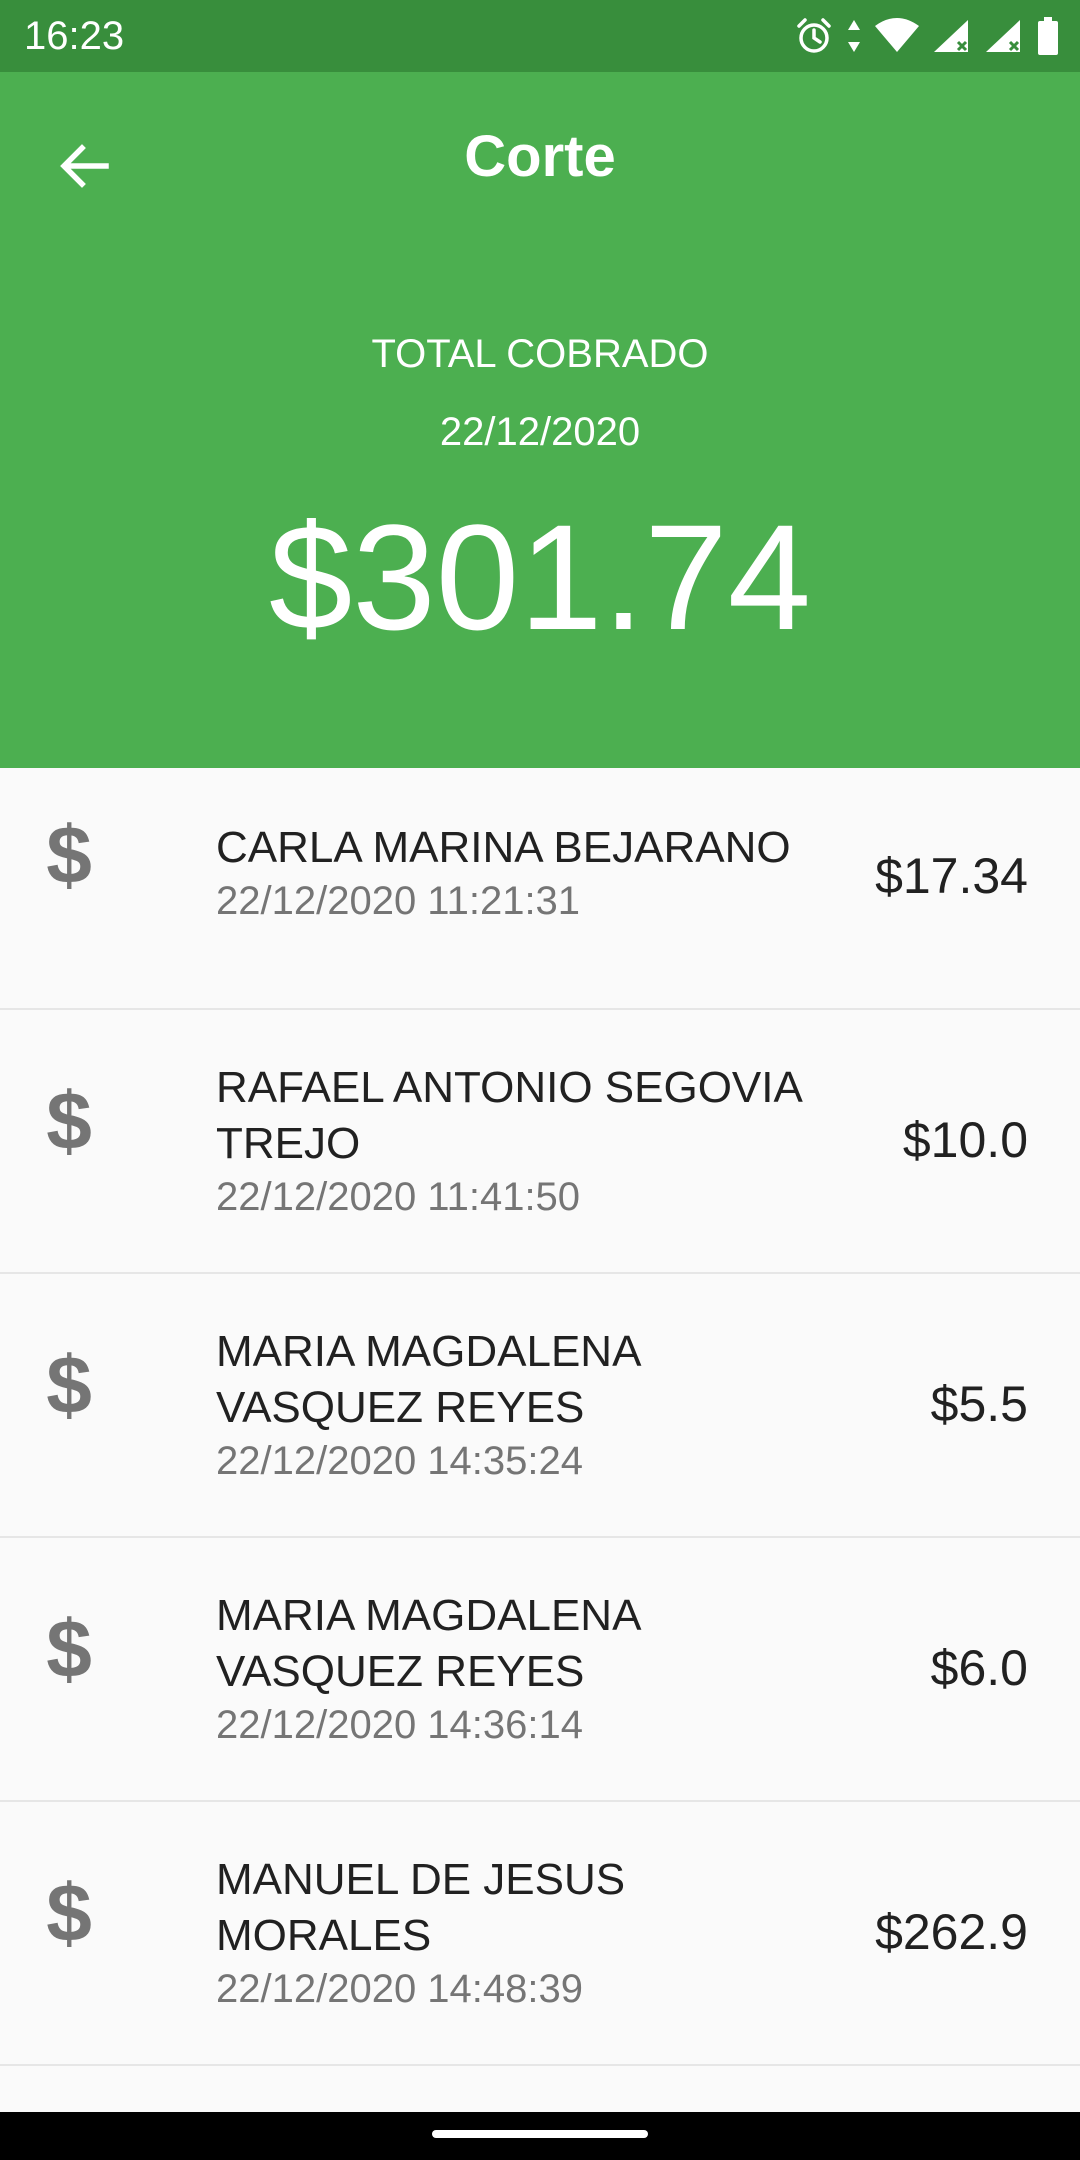  Describe the element at coordinates (979, 1668) in the screenshot. I see `payment-amount: $6.0` at that location.